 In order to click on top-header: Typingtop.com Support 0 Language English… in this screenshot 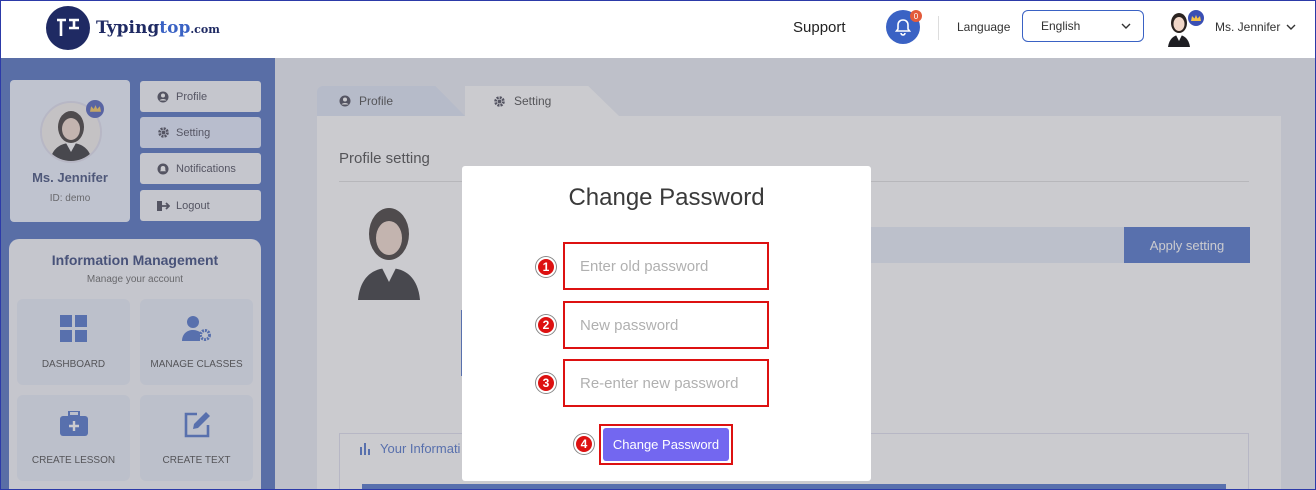, I will do `click(658, 29)`.